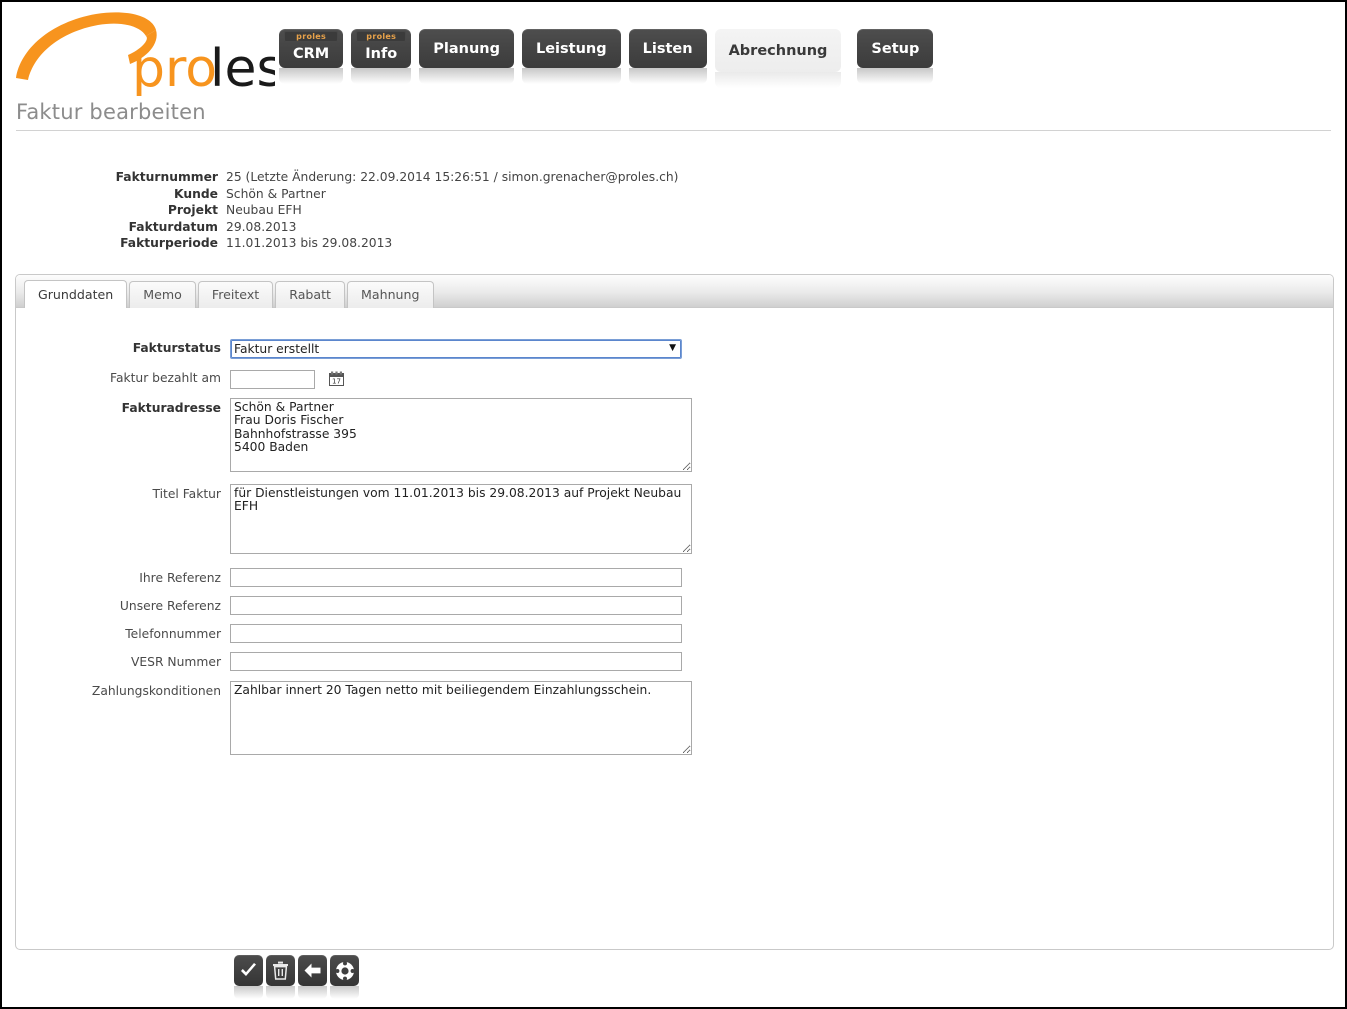  I want to click on nav-item-info: proles Info, so click(381, 56).